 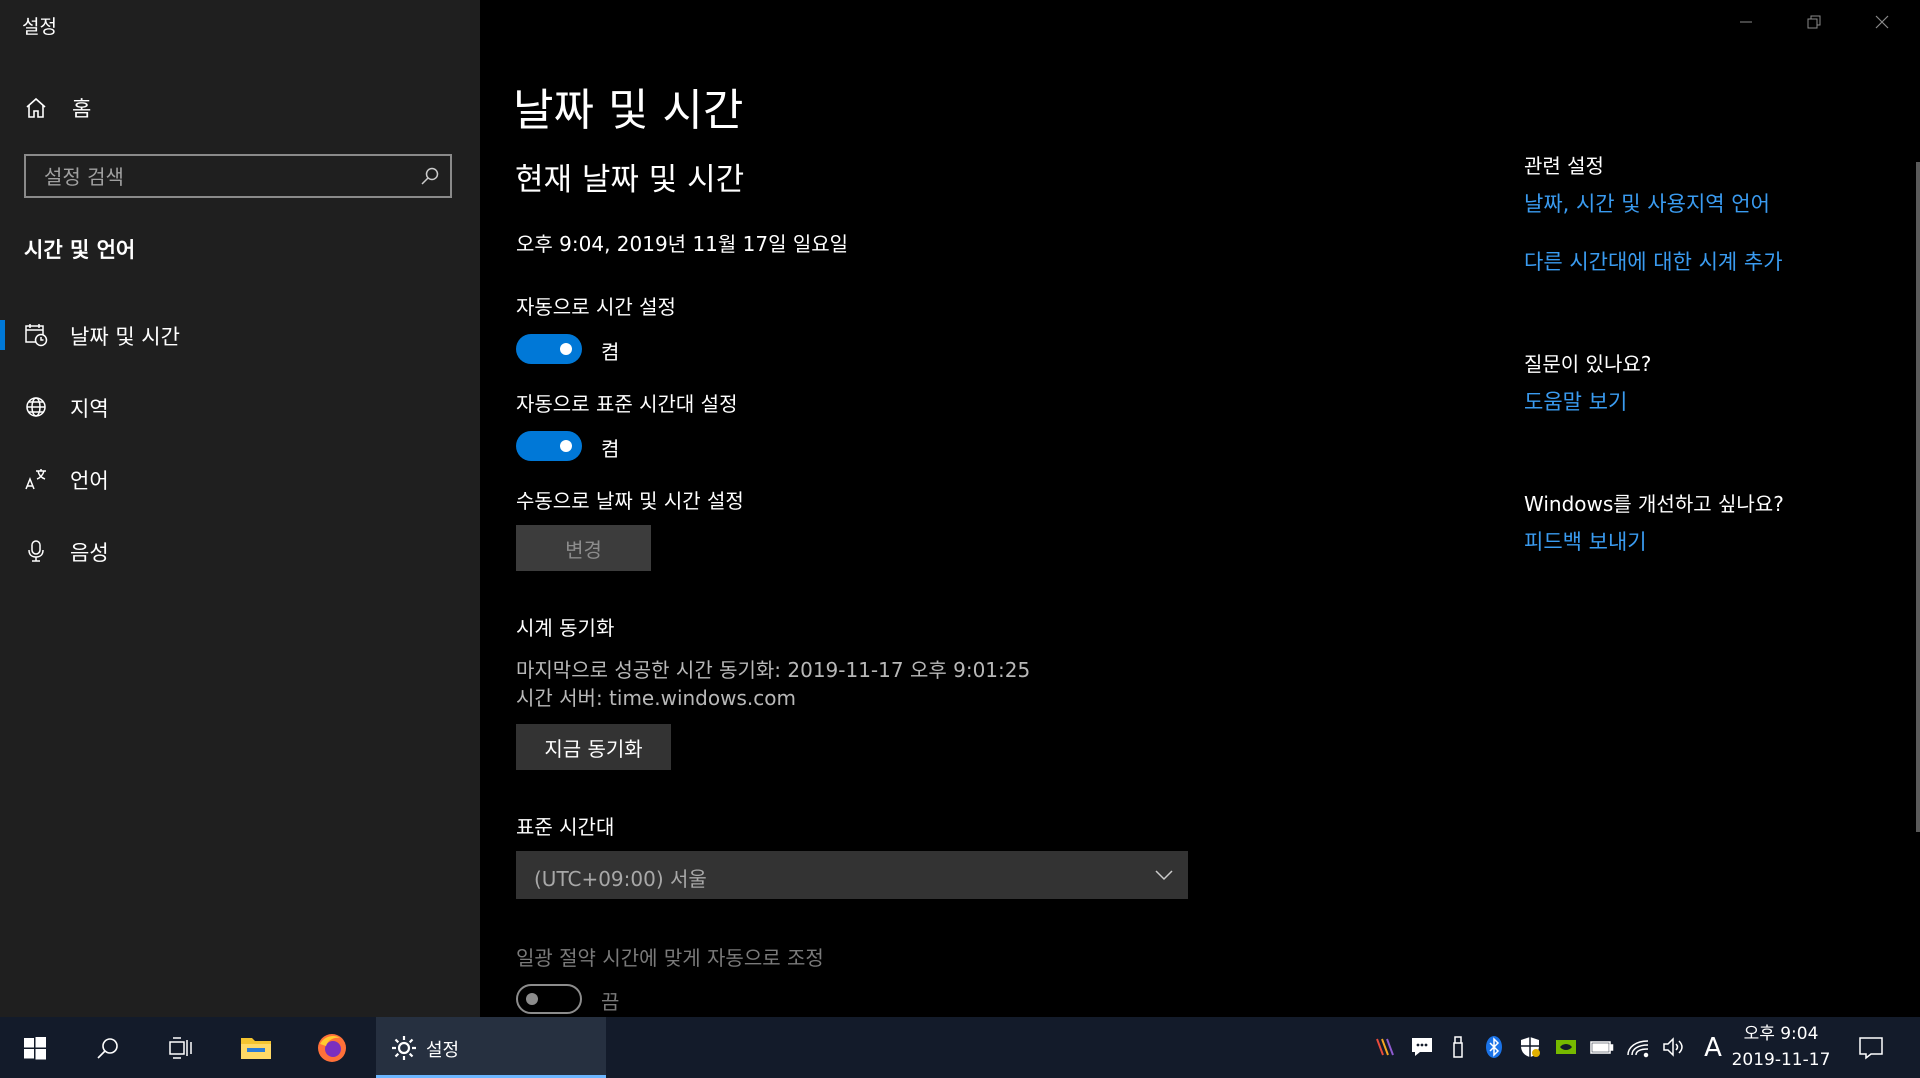 I want to click on auto-timezone-label: 자동으로 표준 시간대 설정, so click(x=627, y=404).